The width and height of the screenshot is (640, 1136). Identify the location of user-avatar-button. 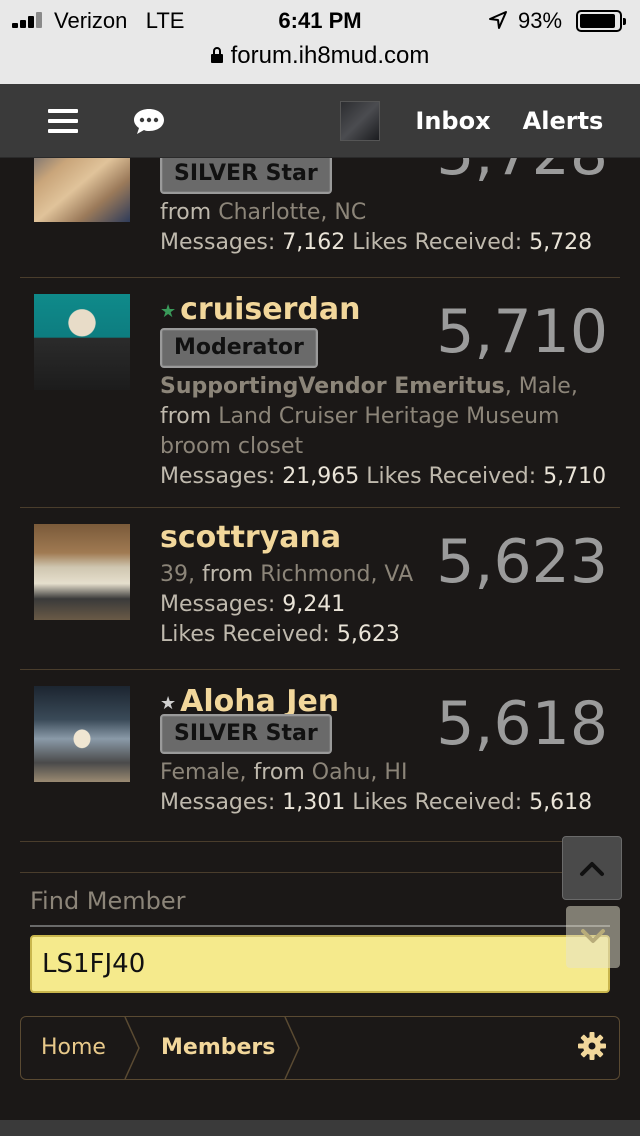
(360, 121).